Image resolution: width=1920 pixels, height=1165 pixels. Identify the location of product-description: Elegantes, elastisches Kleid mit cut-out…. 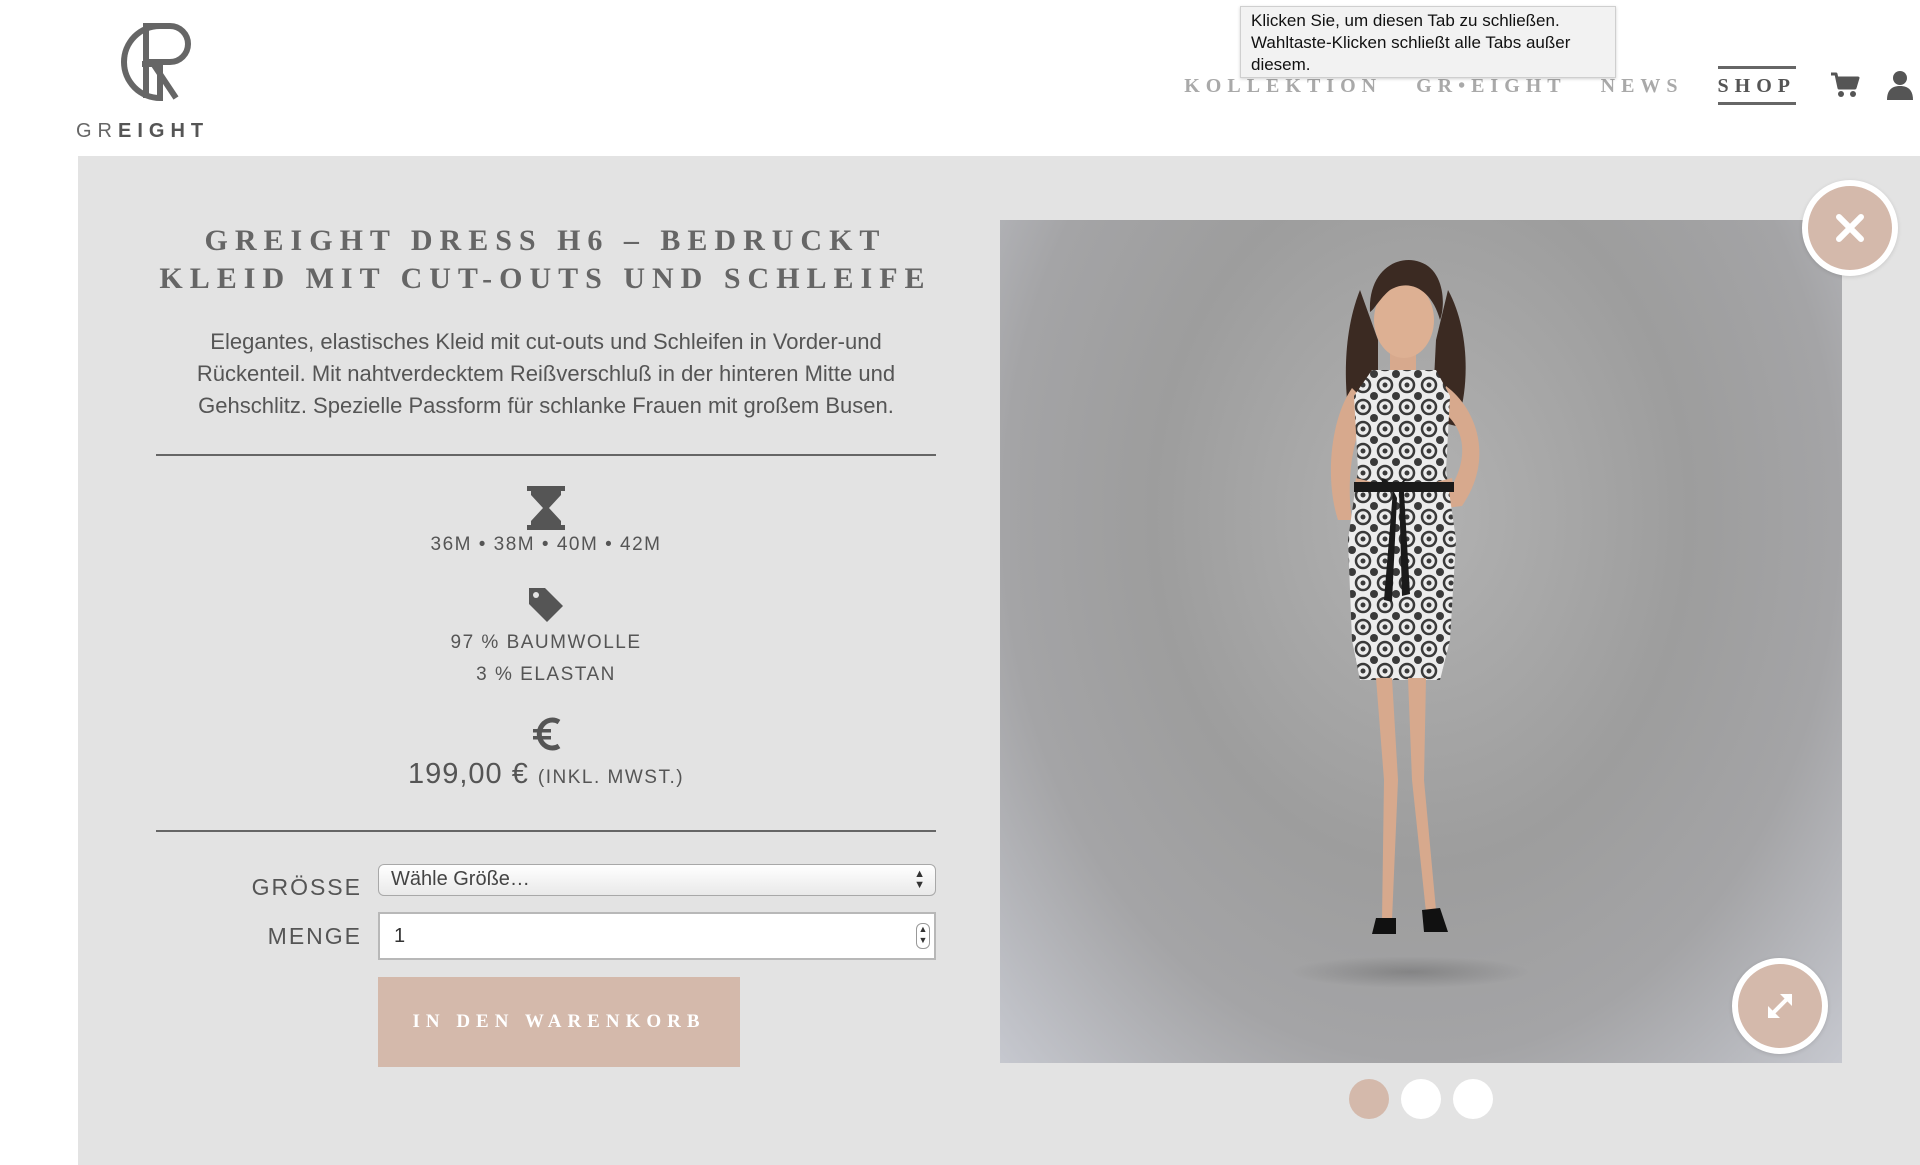
(546, 374).